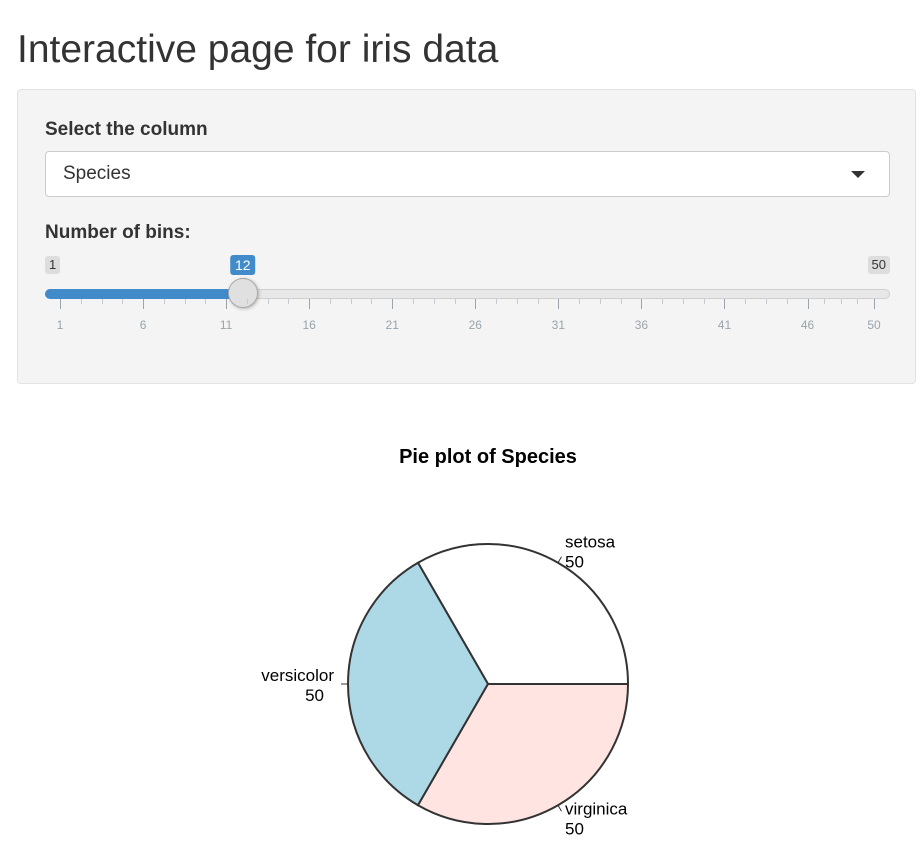 This screenshot has height=865, width=922. I want to click on chart-title: Pie plot of Species, so click(488, 457).